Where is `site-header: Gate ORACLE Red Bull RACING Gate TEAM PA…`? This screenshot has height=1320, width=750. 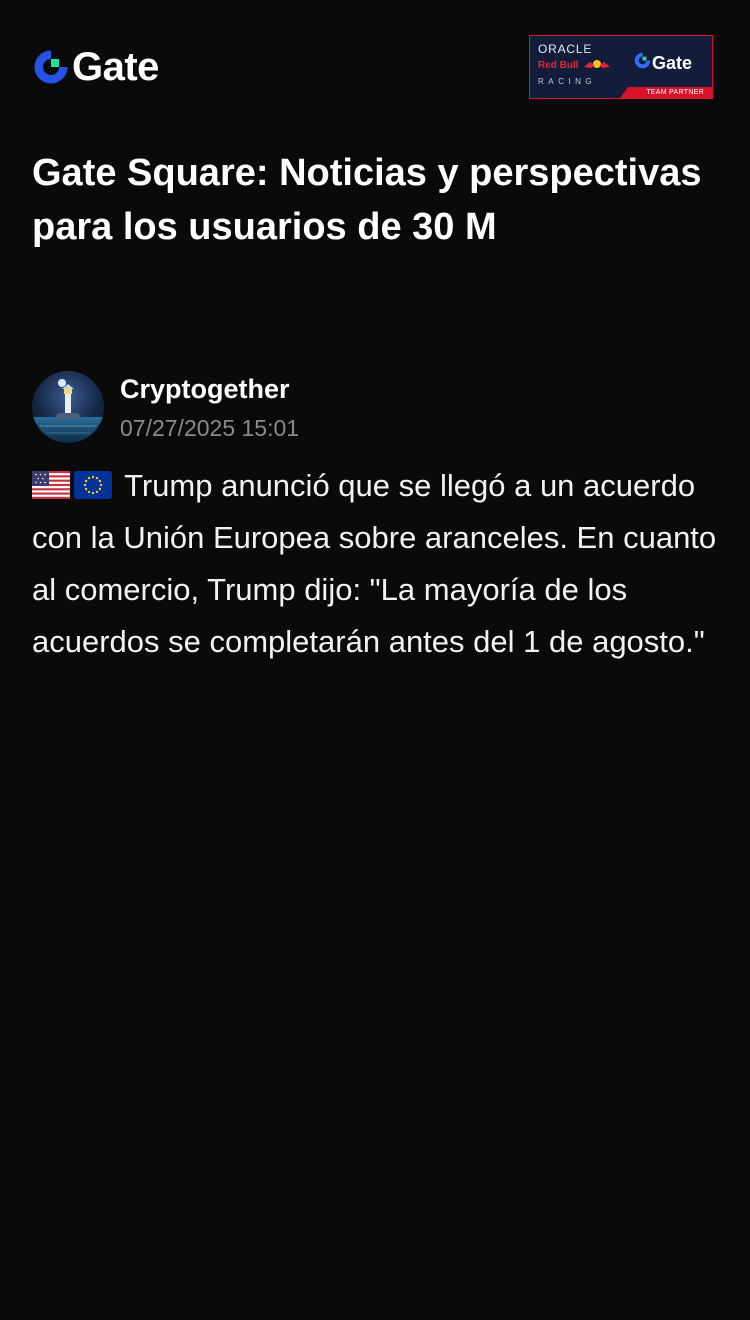 site-header: Gate ORACLE Red Bull RACING Gate TEAM PA… is located at coordinates (375, 60).